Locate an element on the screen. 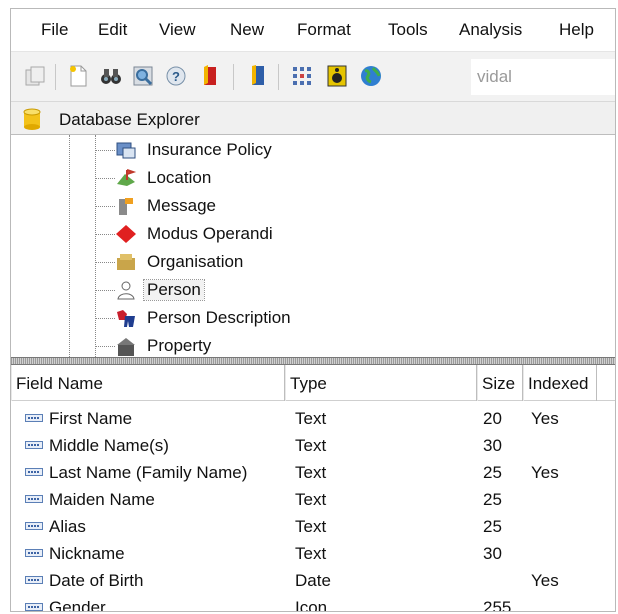 This screenshot has width=618, height=614. menu-help: Help is located at coordinates (576, 30).